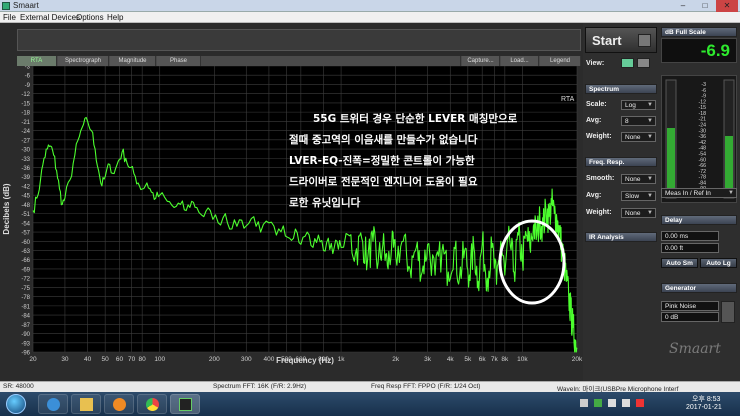 The image size is (740, 416). What do you see at coordinates (370, 6) in the screenshot?
I see `title-bar: Smaart – □ ✕` at bounding box center [370, 6].